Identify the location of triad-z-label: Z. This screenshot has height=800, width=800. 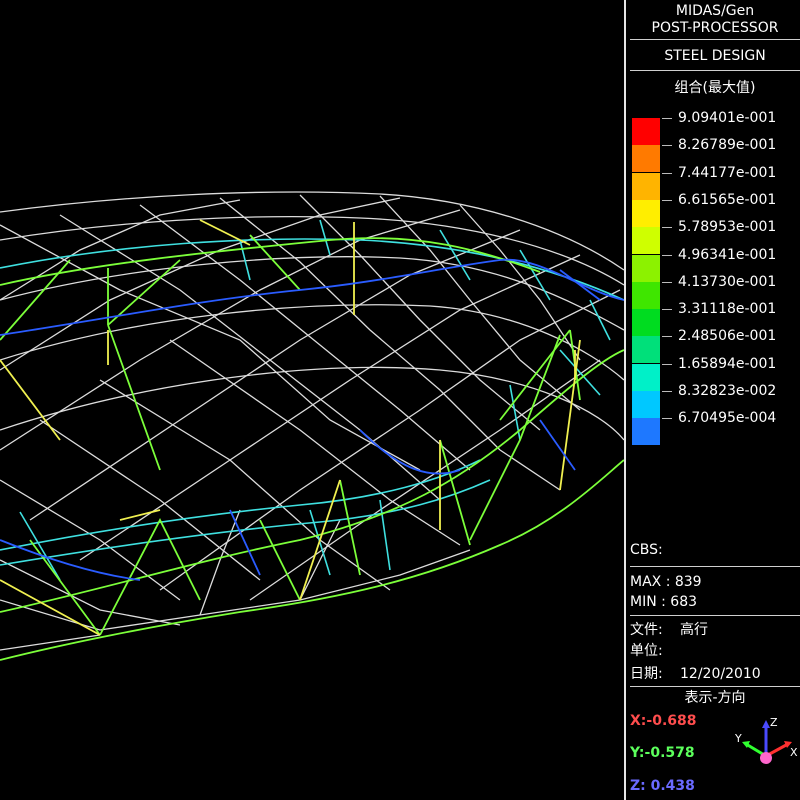
(774, 722).